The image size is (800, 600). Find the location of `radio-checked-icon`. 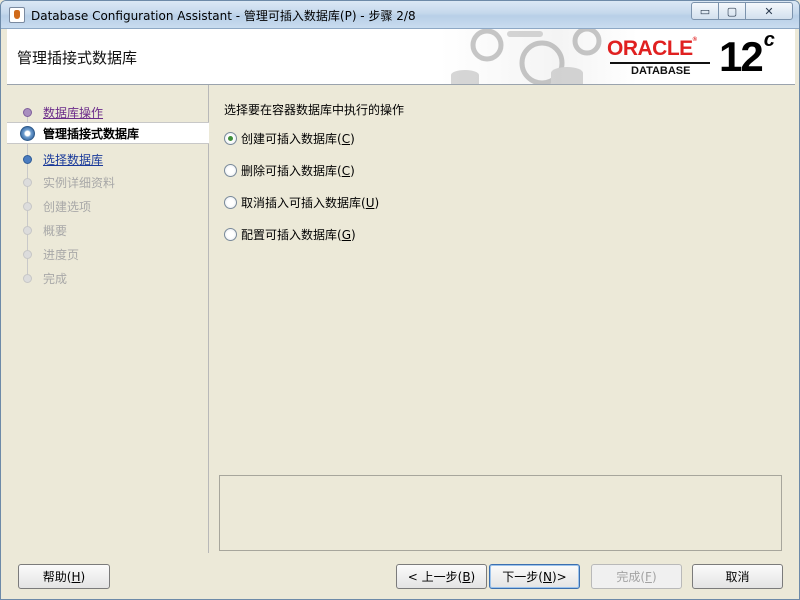

radio-checked-icon is located at coordinates (230, 138).